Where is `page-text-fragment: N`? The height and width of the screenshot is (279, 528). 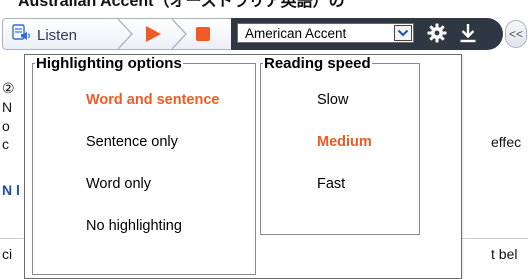 page-text-fragment: N is located at coordinates (7, 107).